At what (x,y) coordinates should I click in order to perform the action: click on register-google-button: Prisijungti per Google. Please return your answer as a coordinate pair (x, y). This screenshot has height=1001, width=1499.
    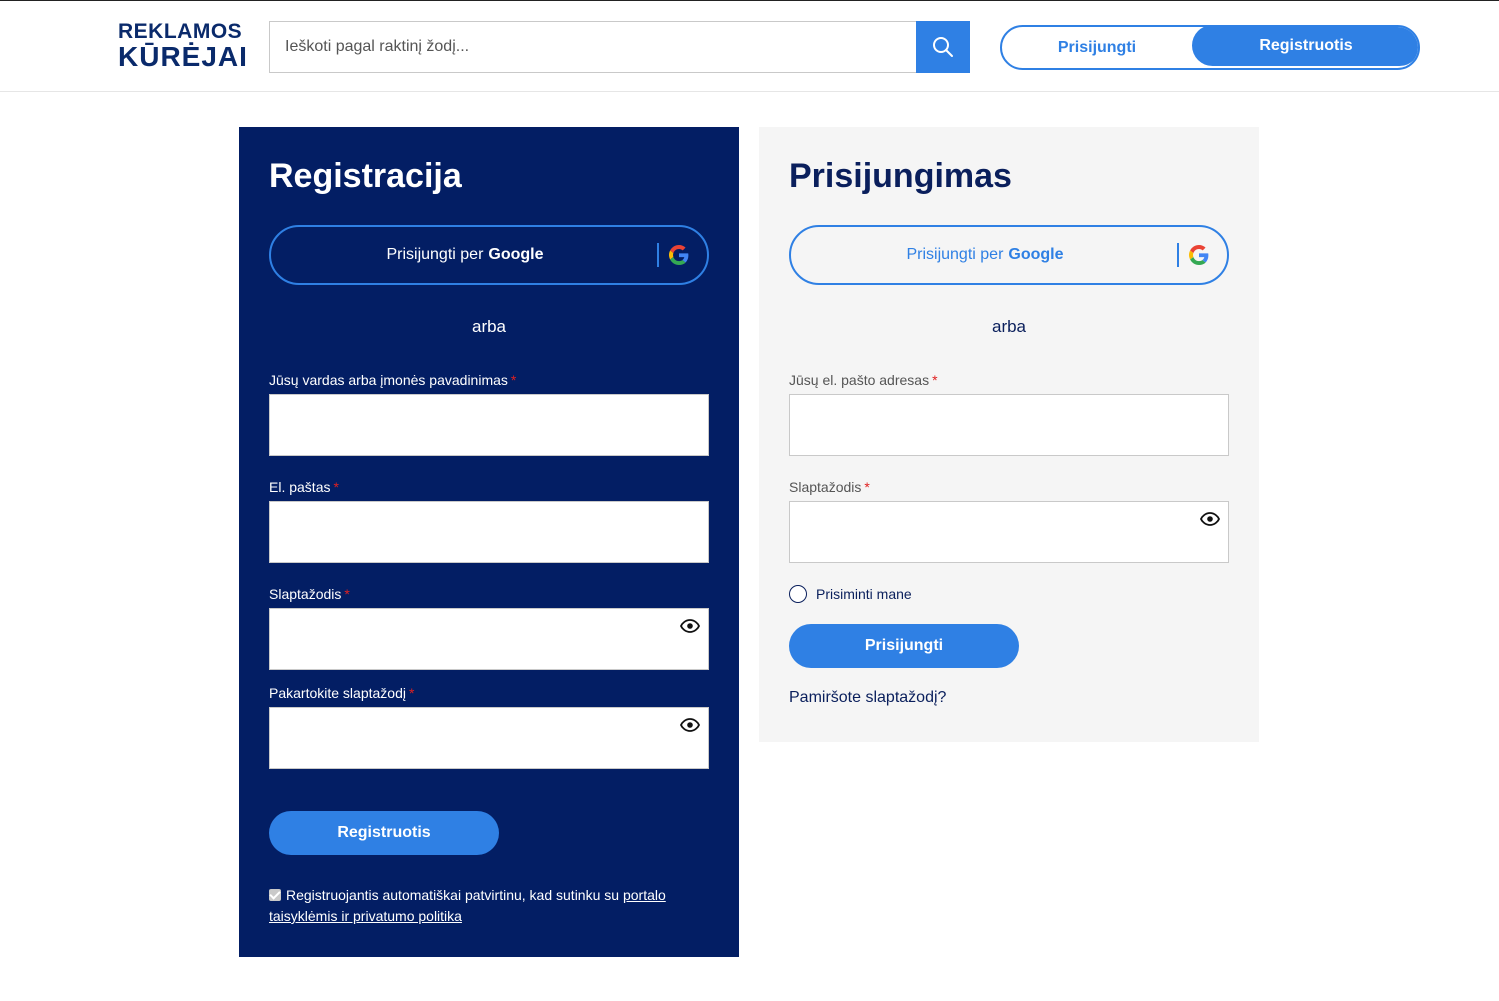
    Looking at the image, I should click on (489, 255).